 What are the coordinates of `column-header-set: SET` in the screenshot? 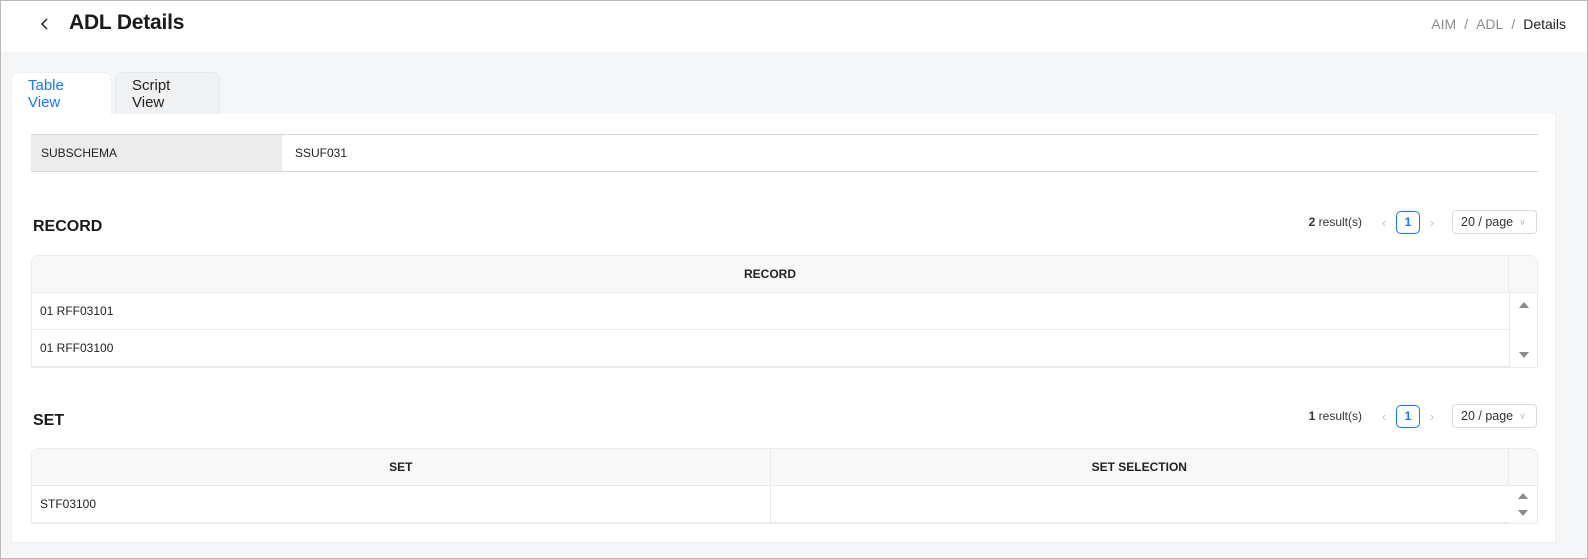 It's located at (401, 467).